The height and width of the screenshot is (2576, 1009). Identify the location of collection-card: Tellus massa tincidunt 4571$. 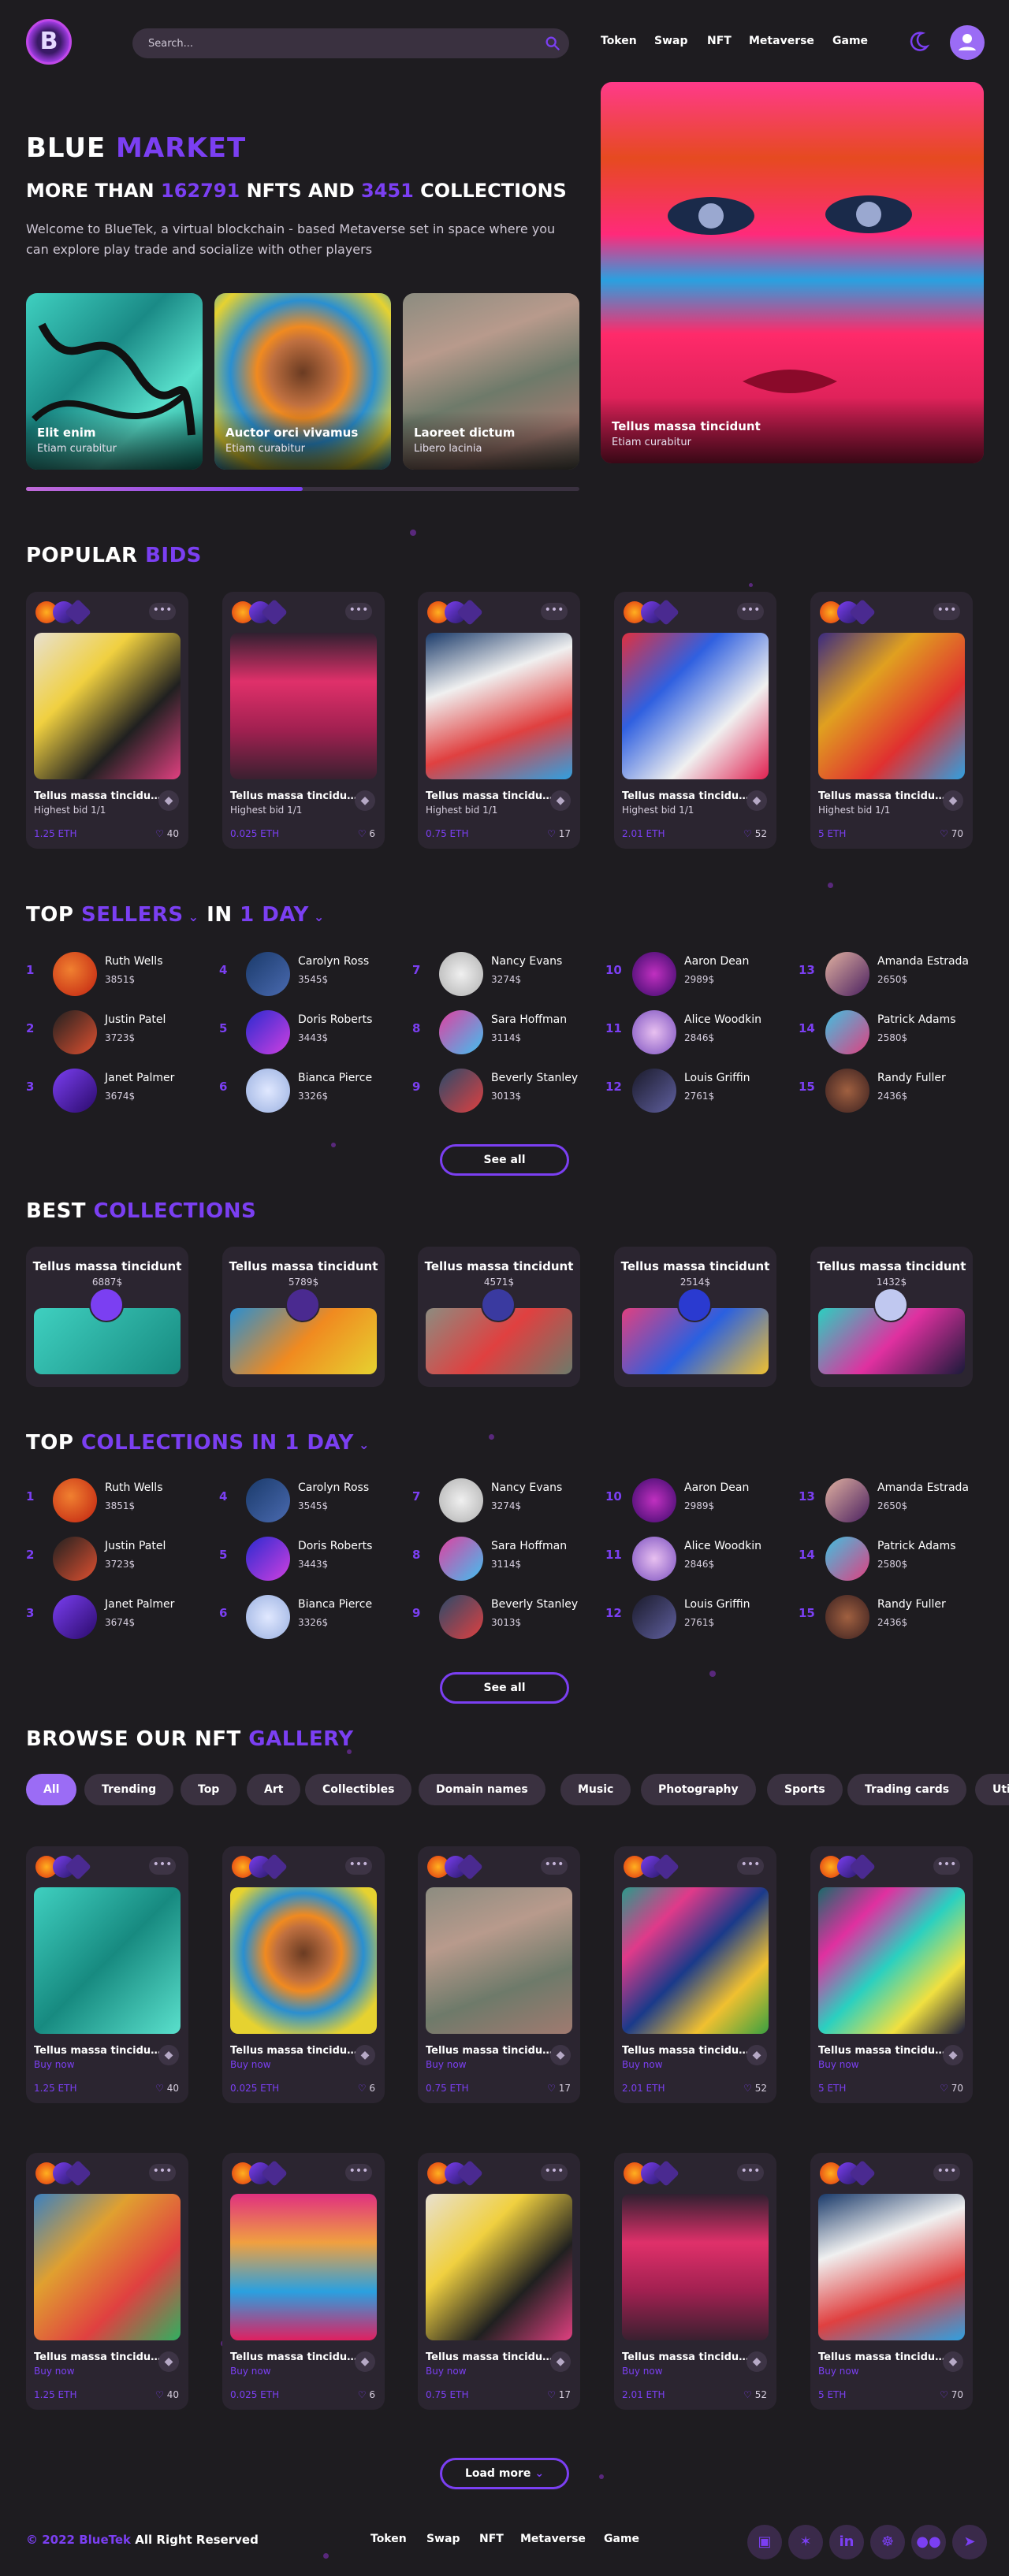
(499, 1317).